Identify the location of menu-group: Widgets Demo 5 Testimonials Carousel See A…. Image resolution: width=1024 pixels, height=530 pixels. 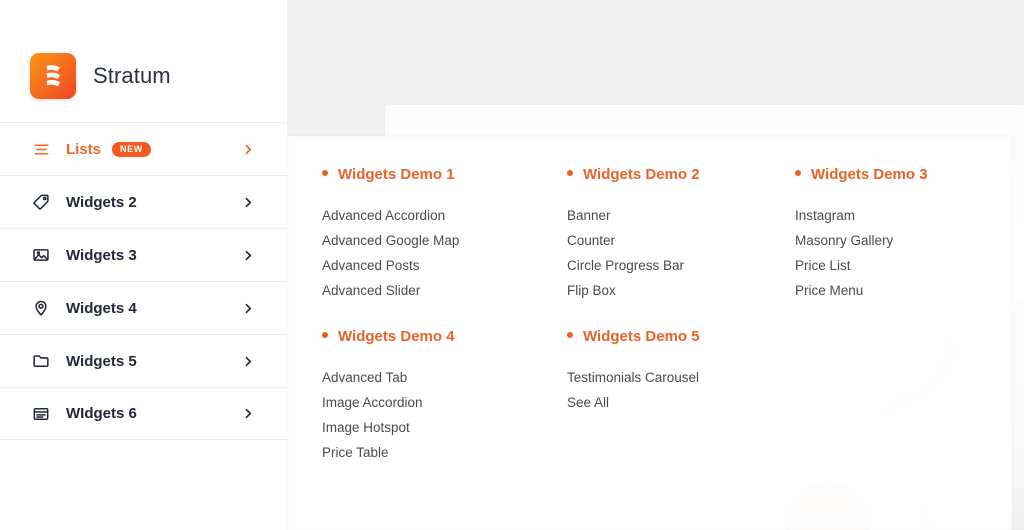
(681, 409).